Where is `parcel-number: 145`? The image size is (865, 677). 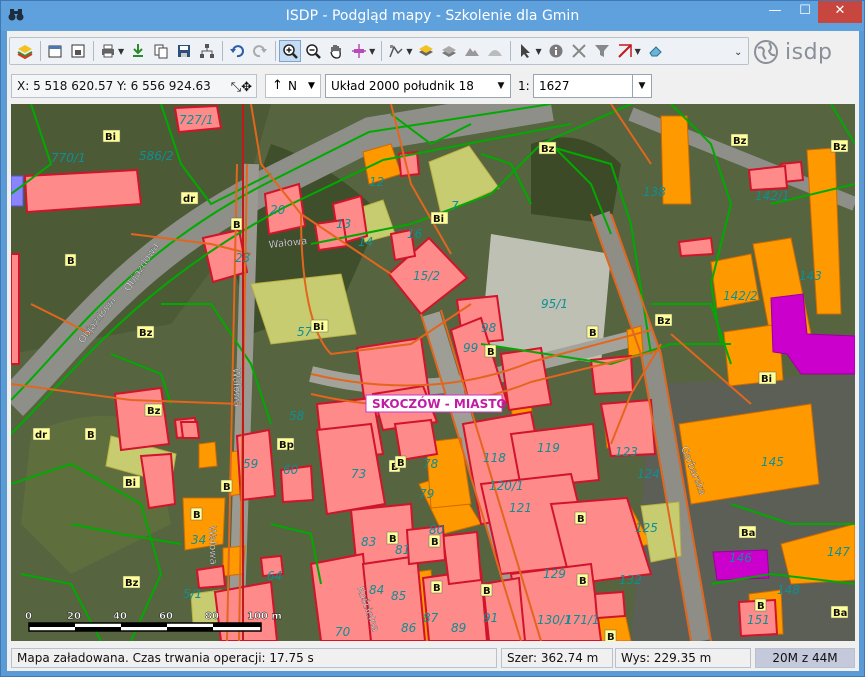 parcel-number: 145 is located at coordinates (772, 462).